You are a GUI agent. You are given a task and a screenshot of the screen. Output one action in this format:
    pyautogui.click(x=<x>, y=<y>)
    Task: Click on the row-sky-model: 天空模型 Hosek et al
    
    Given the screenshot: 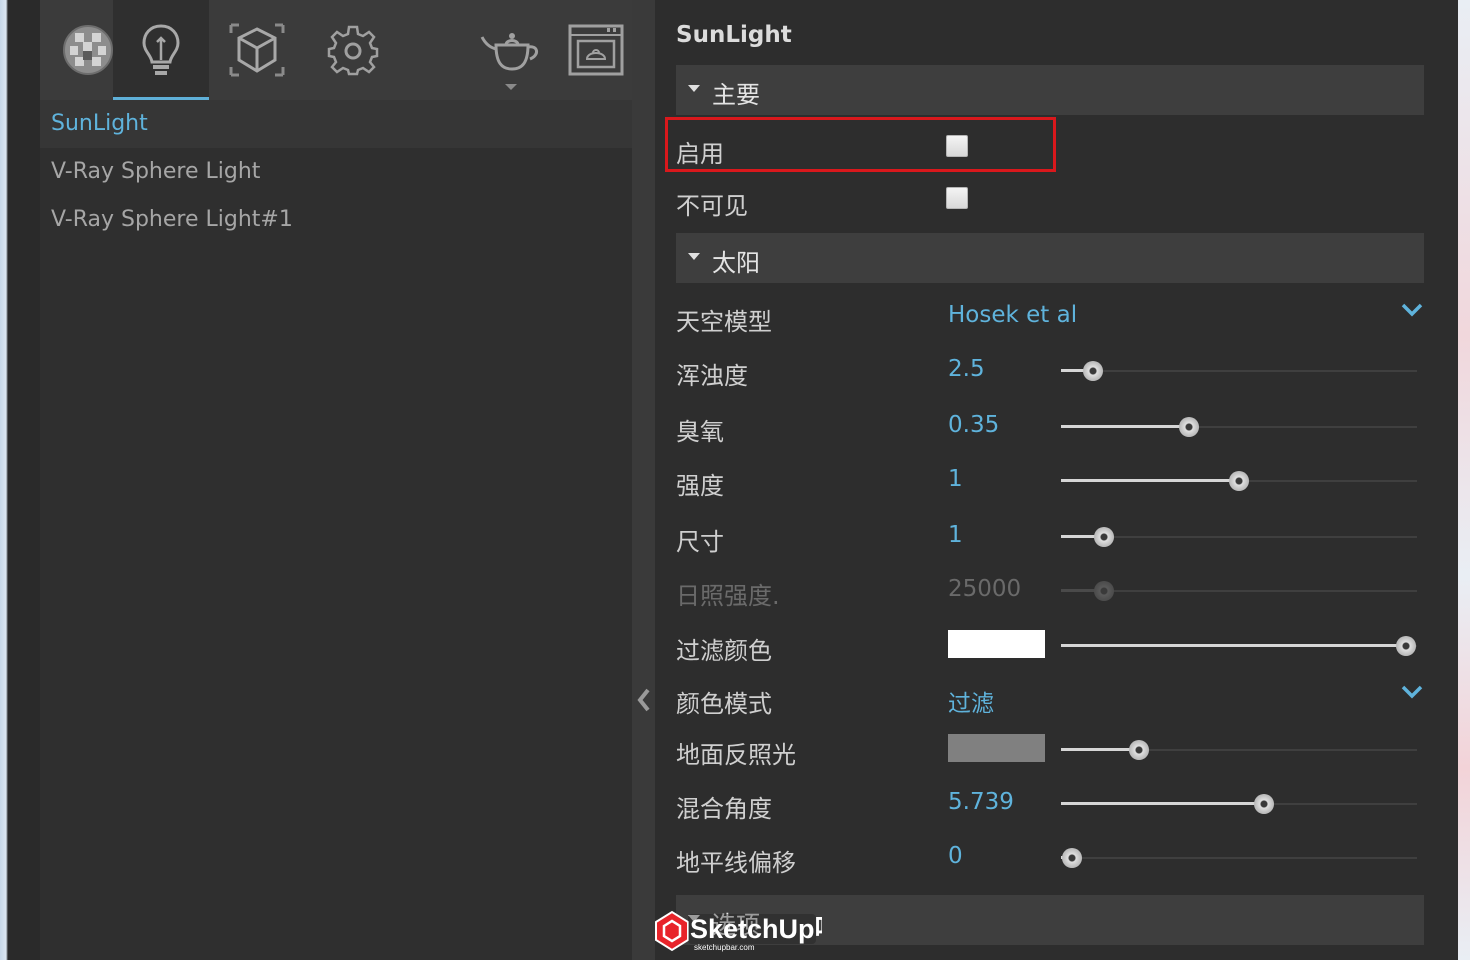 What is the action you would take?
    pyautogui.click(x=1050, y=317)
    